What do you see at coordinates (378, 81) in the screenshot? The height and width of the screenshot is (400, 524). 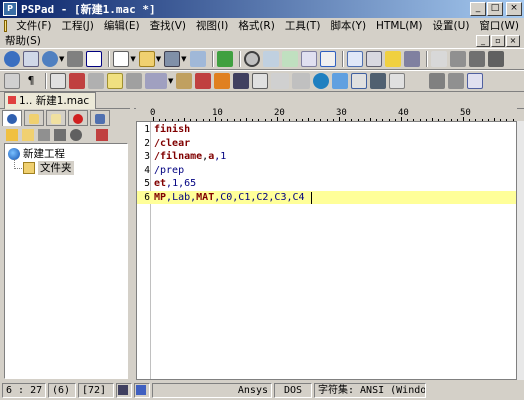 I see `image-icon` at bounding box center [378, 81].